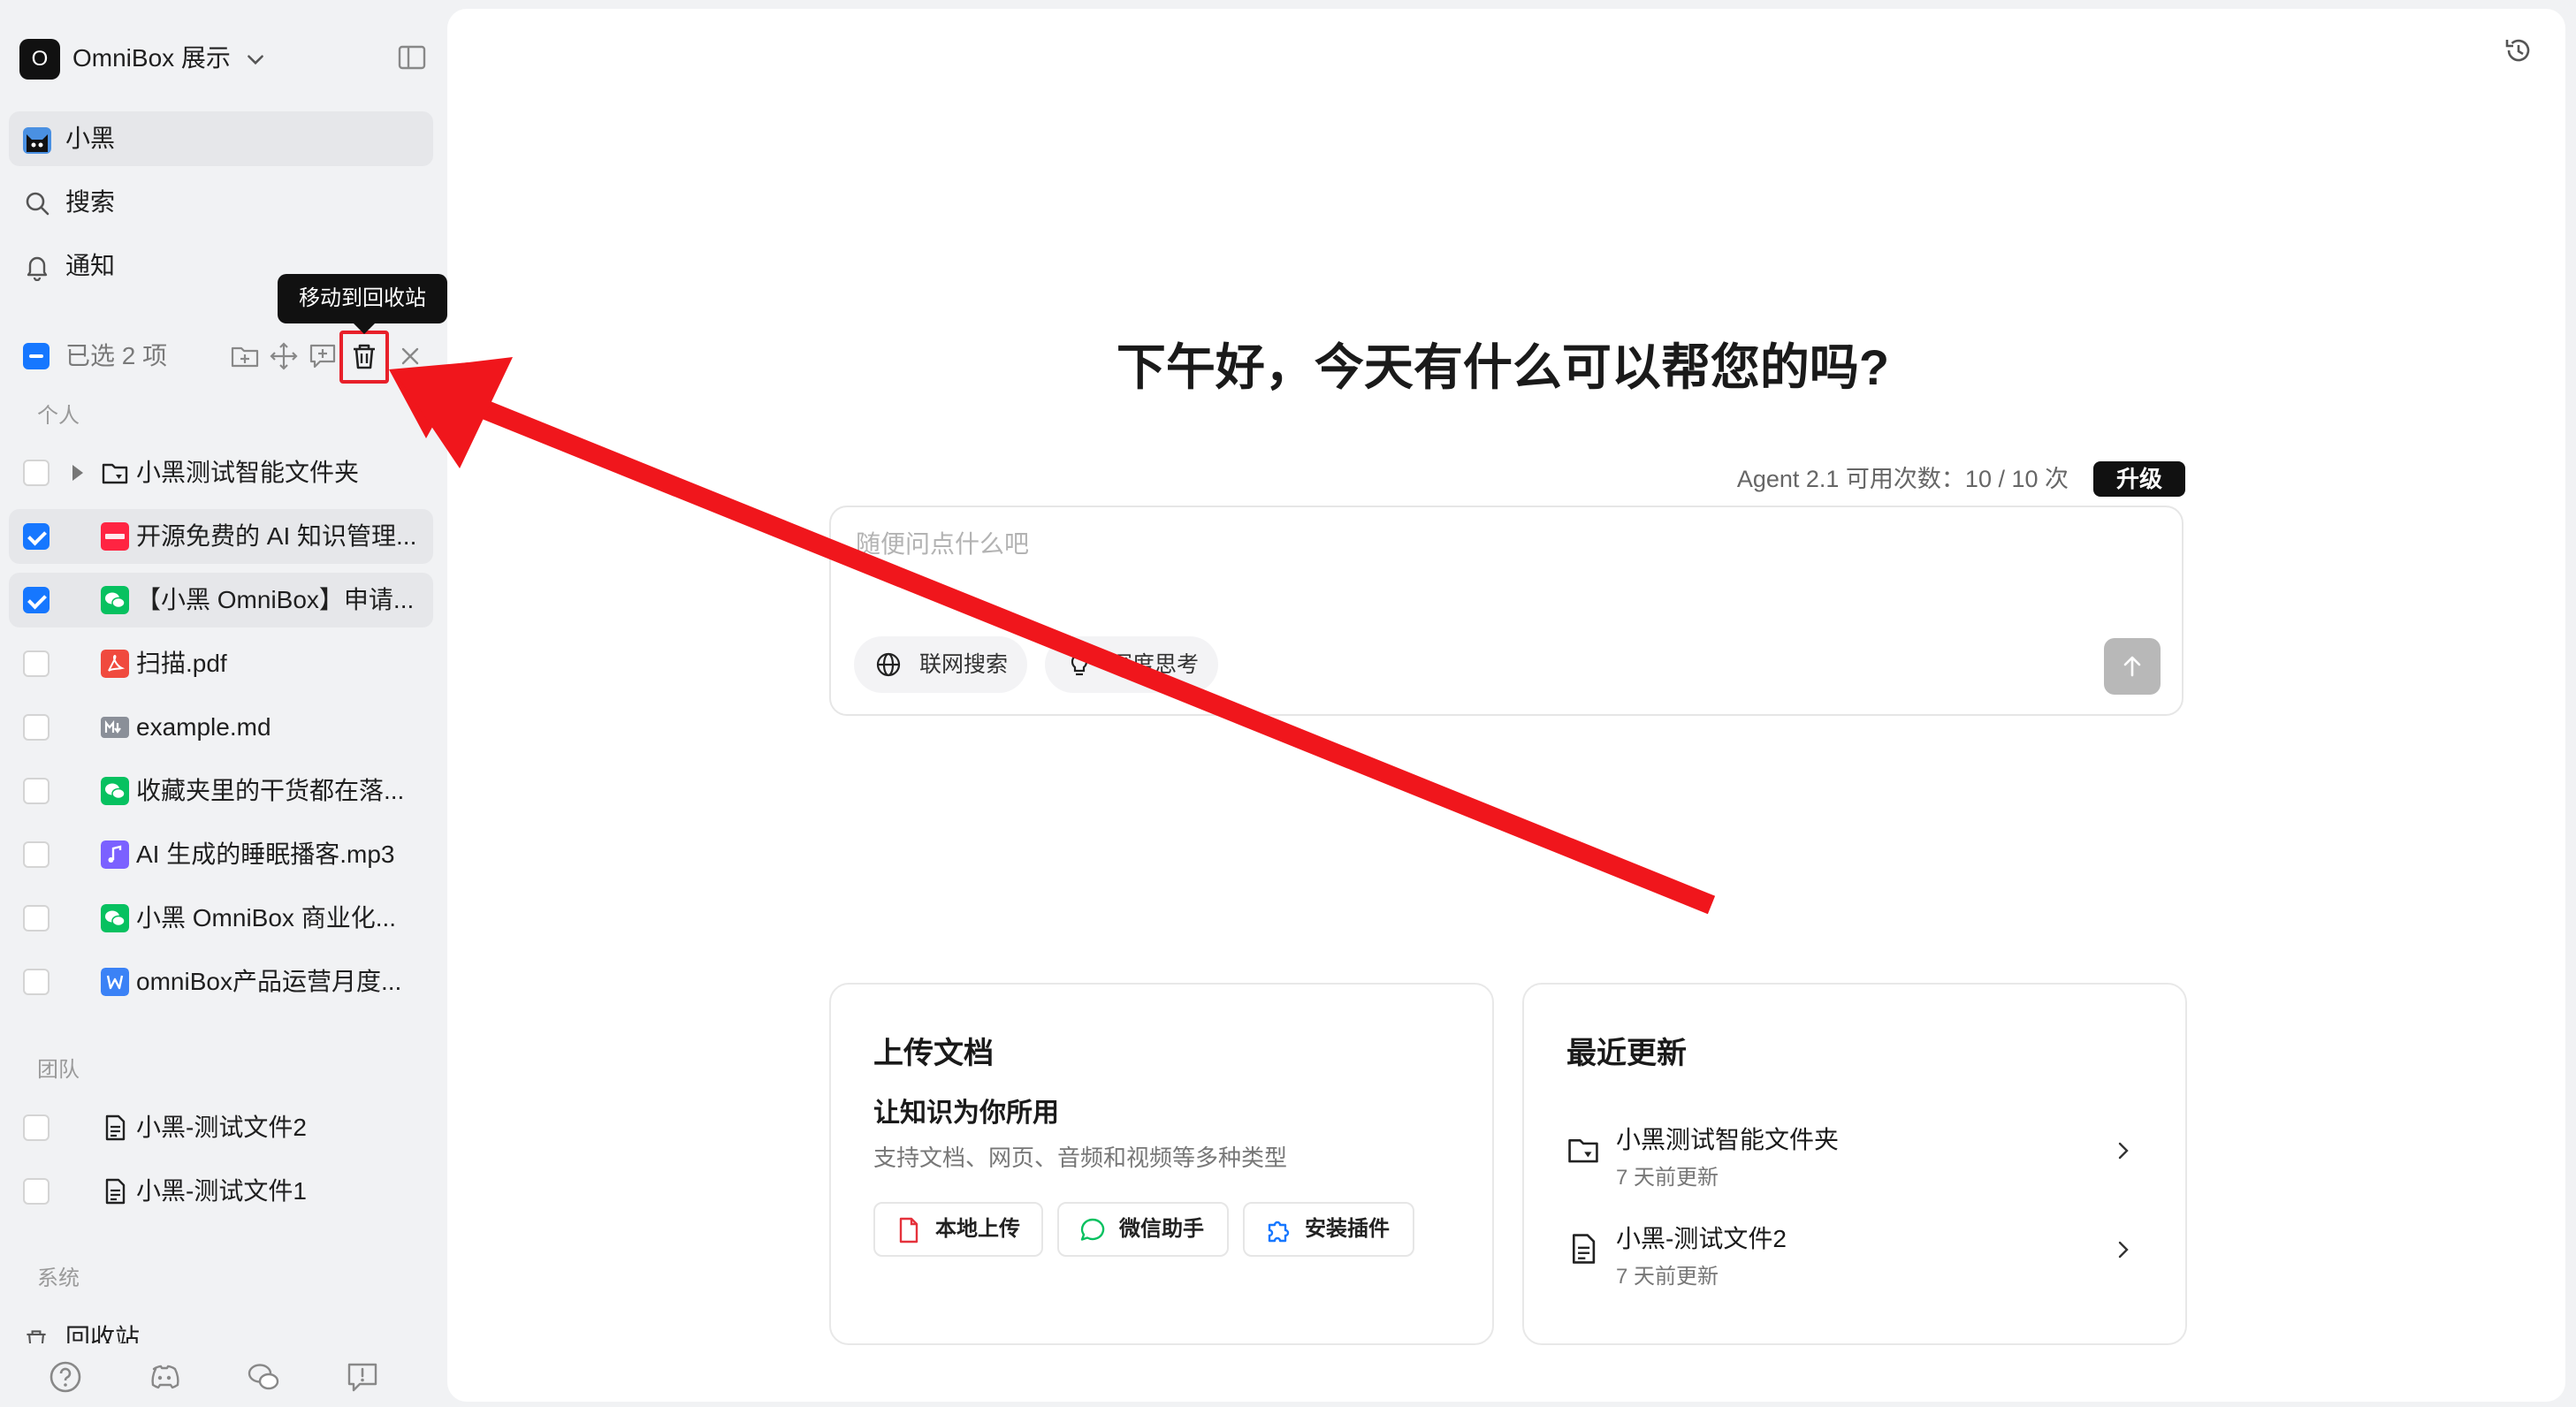 The image size is (2576, 1407). What do you see at coordinates (362, 304) in the screenshot?
I see `tooltip: 移动到回收站` at bounding box center [362, 304].